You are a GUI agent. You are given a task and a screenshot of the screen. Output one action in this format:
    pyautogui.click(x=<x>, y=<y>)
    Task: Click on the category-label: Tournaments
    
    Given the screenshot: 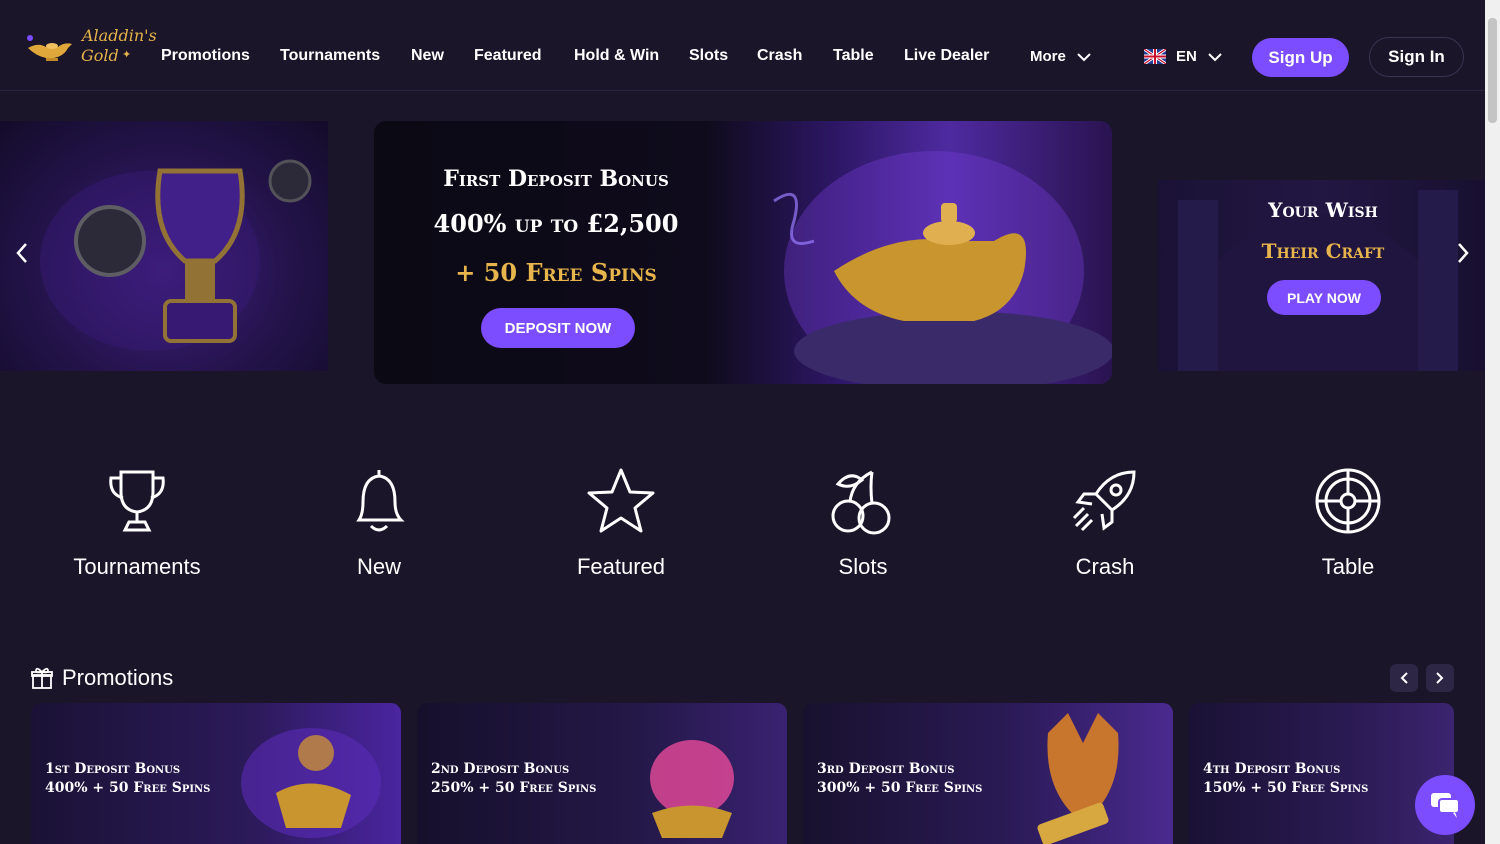 What is the action you would take?
    pyautogui.click(x=137, y=566)
    